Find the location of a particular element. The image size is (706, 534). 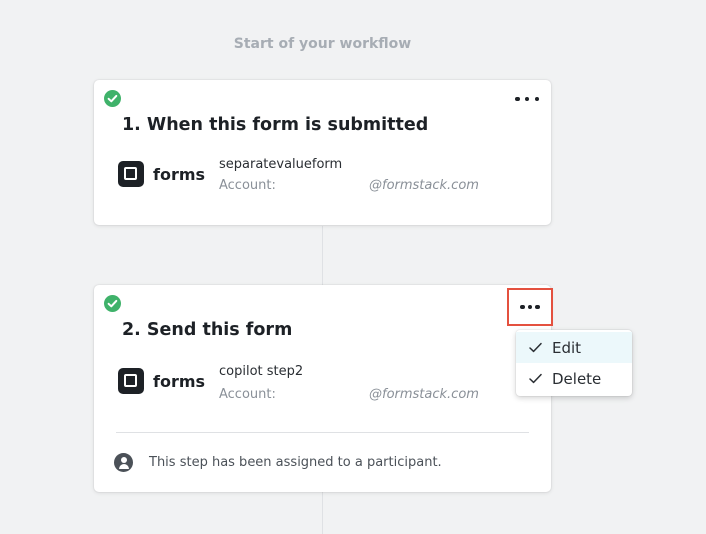

step-2-more-options-button is located at coordinates (530, 307).